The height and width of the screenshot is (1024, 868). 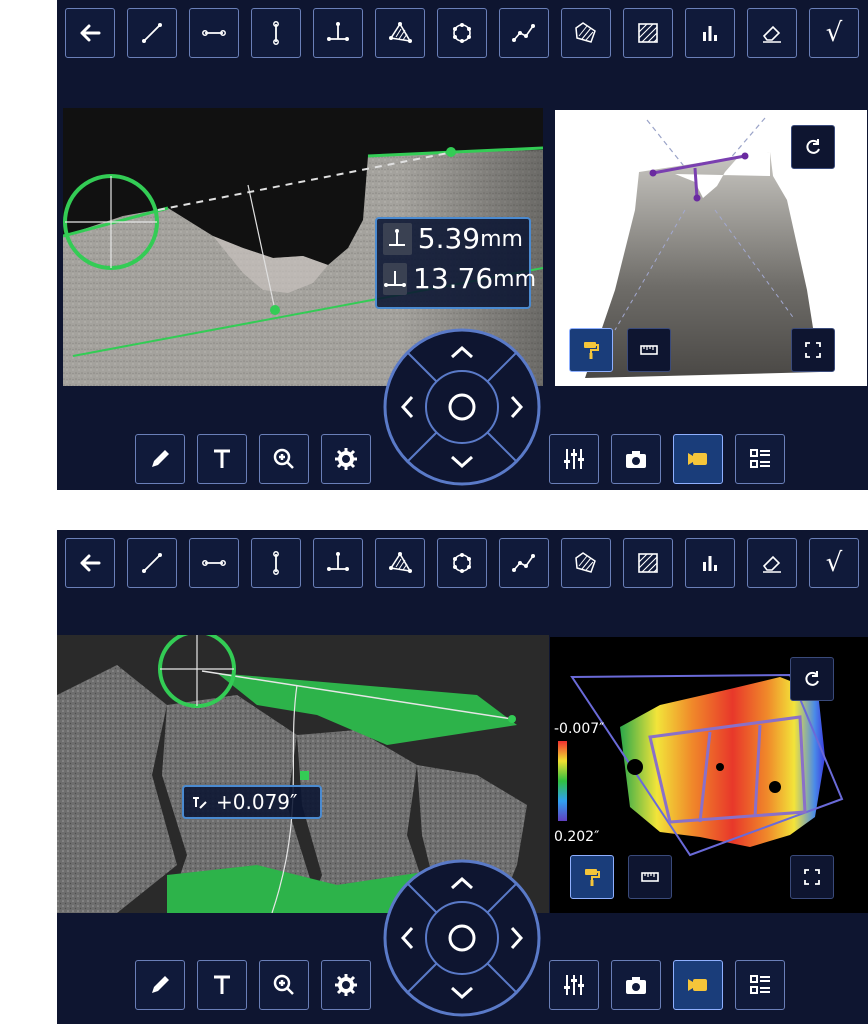 What do you see at coordinates (515, 279) in the screenshot?
I see `length-unit: mm` at bounding box center [515, 279].